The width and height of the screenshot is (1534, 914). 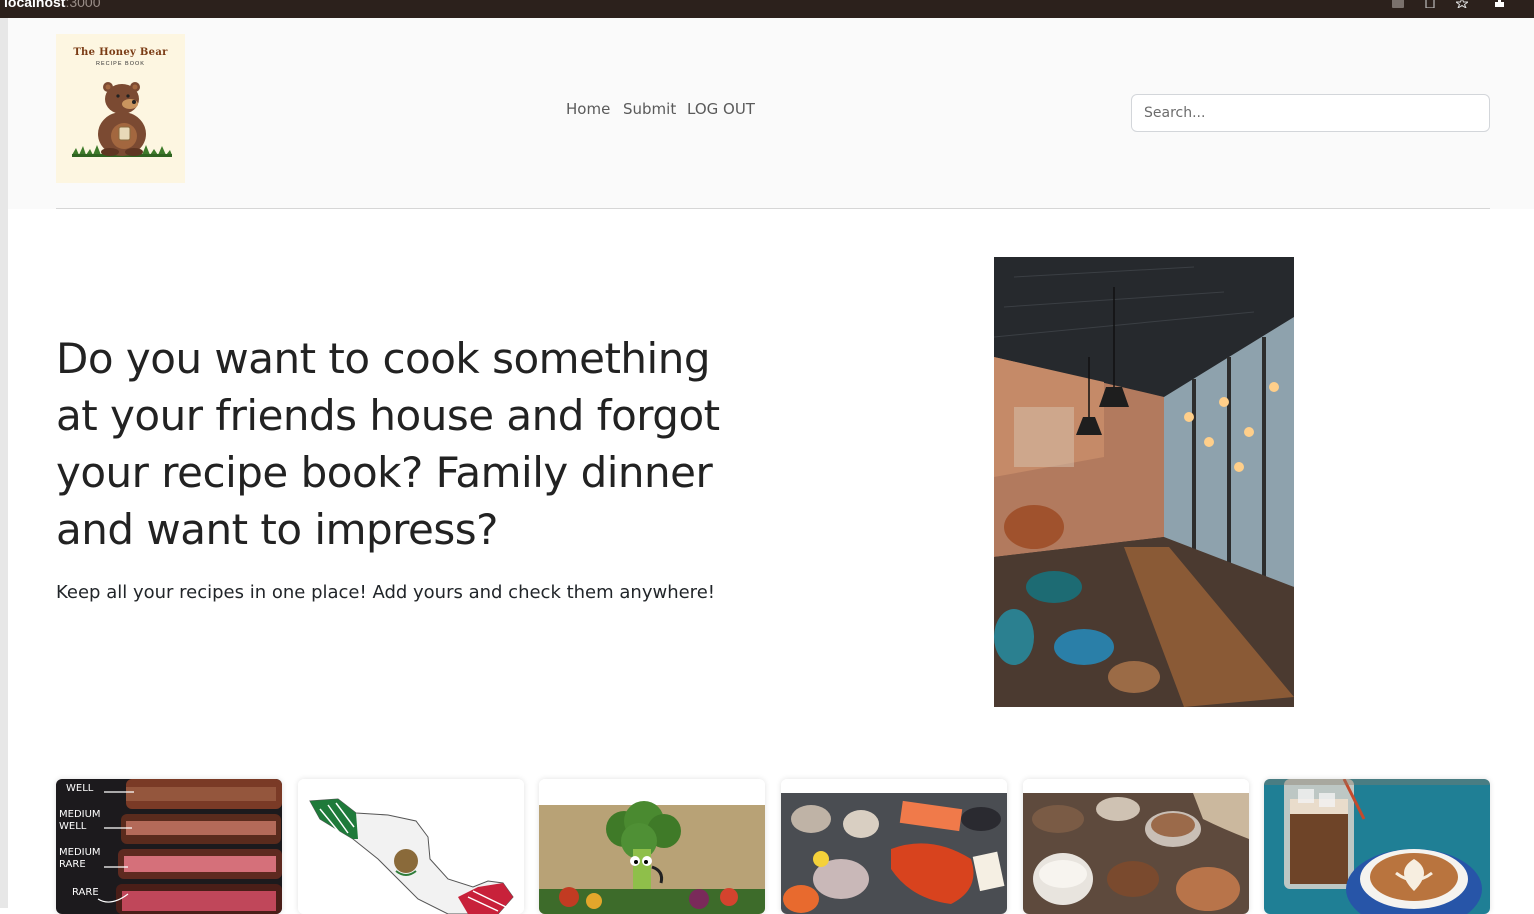 I want to click on mexico-map-image, so click(x=411, y=846).